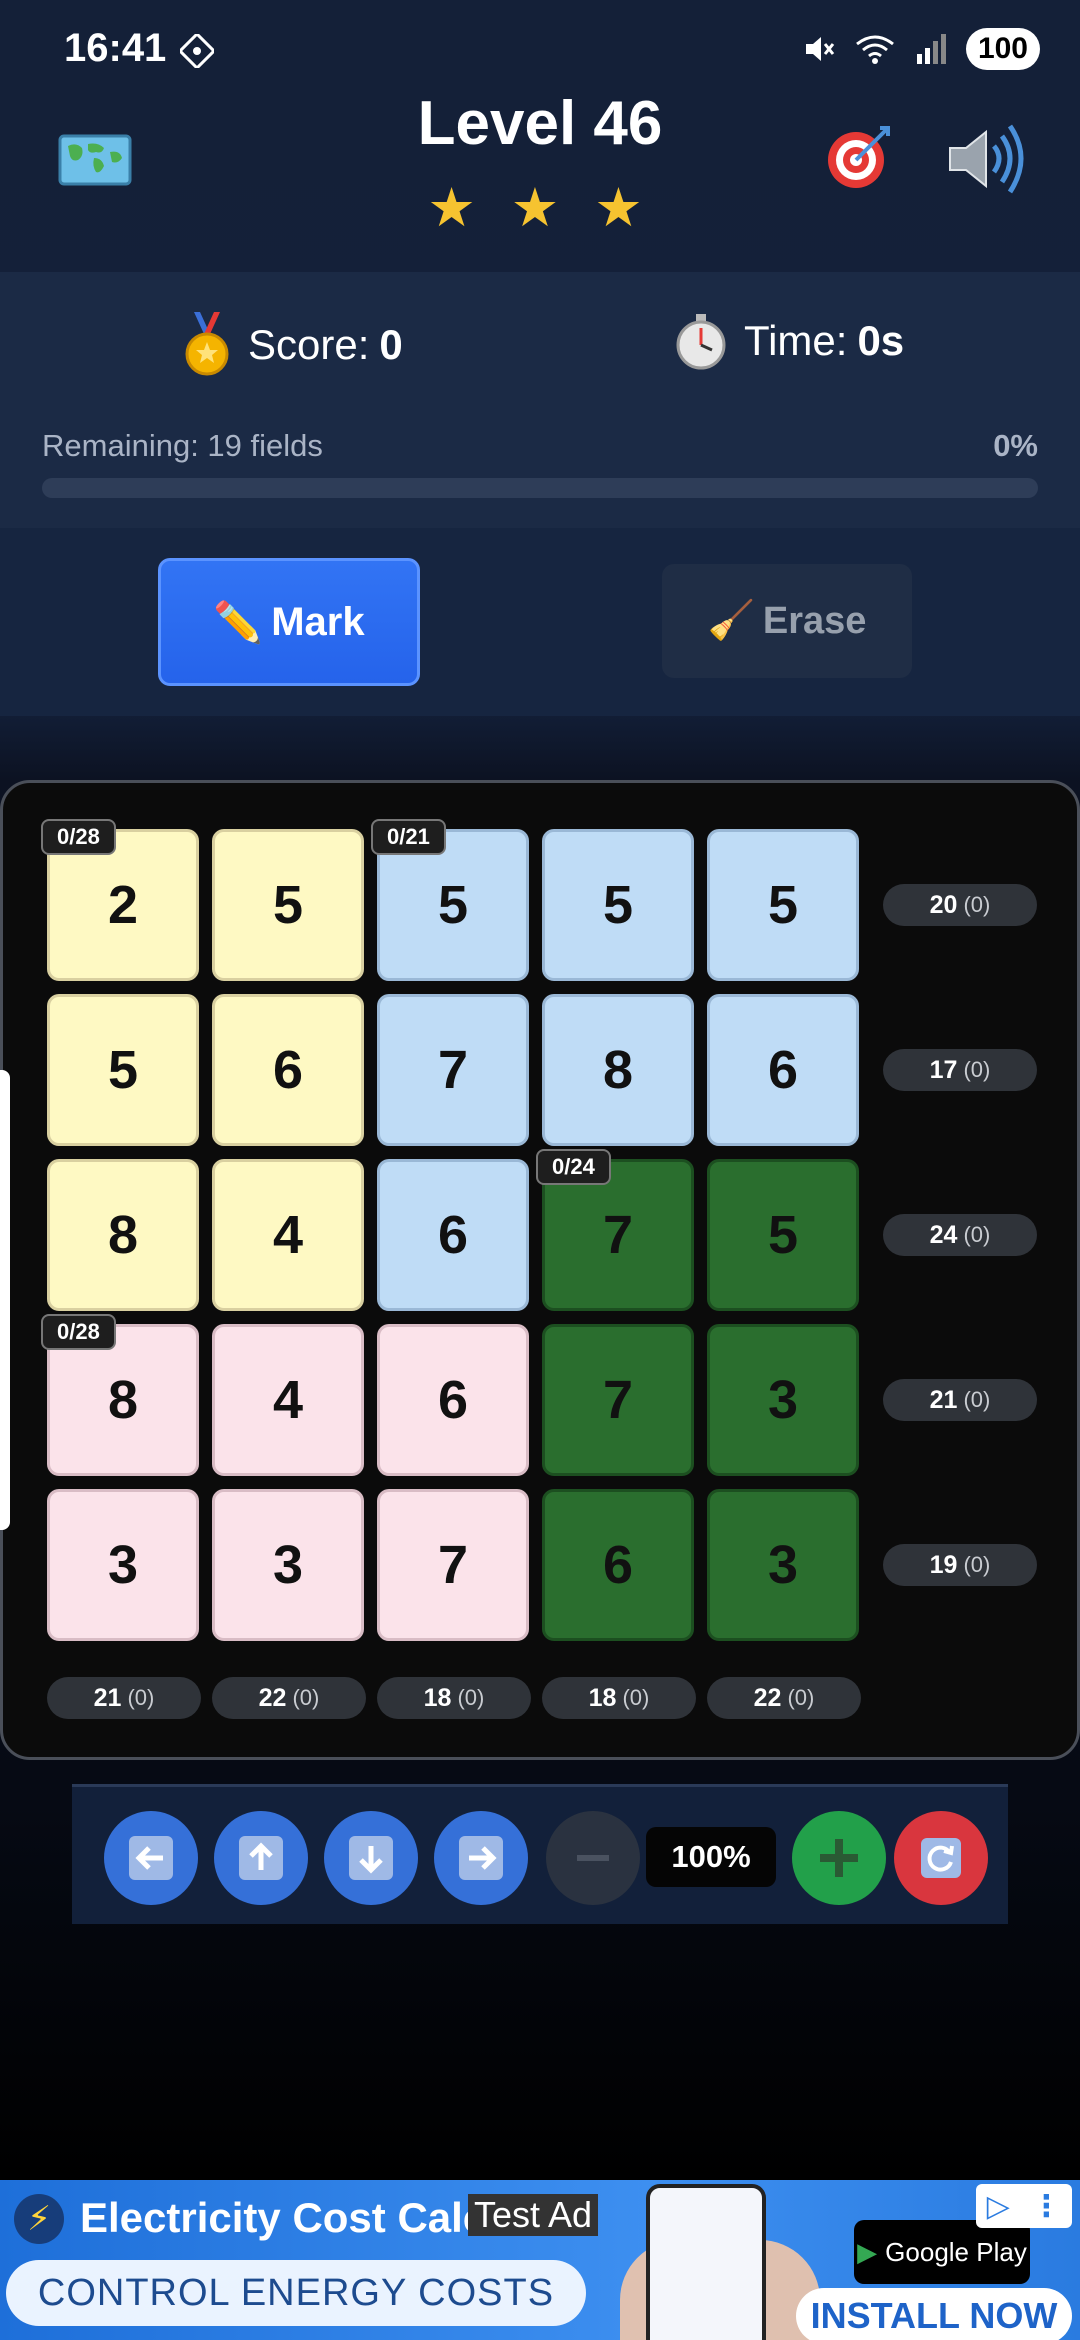  What do you see at coordinates (711, 1857) in the screenshot?
I see `zoom-level: 100%` at bounding box center [711, 1857].